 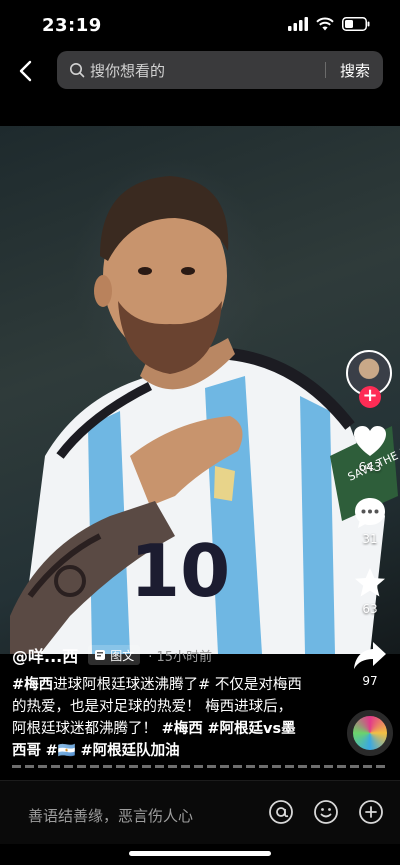 I want to click on search-placeholder: 搜你想看的, so click(x=128, y=71).